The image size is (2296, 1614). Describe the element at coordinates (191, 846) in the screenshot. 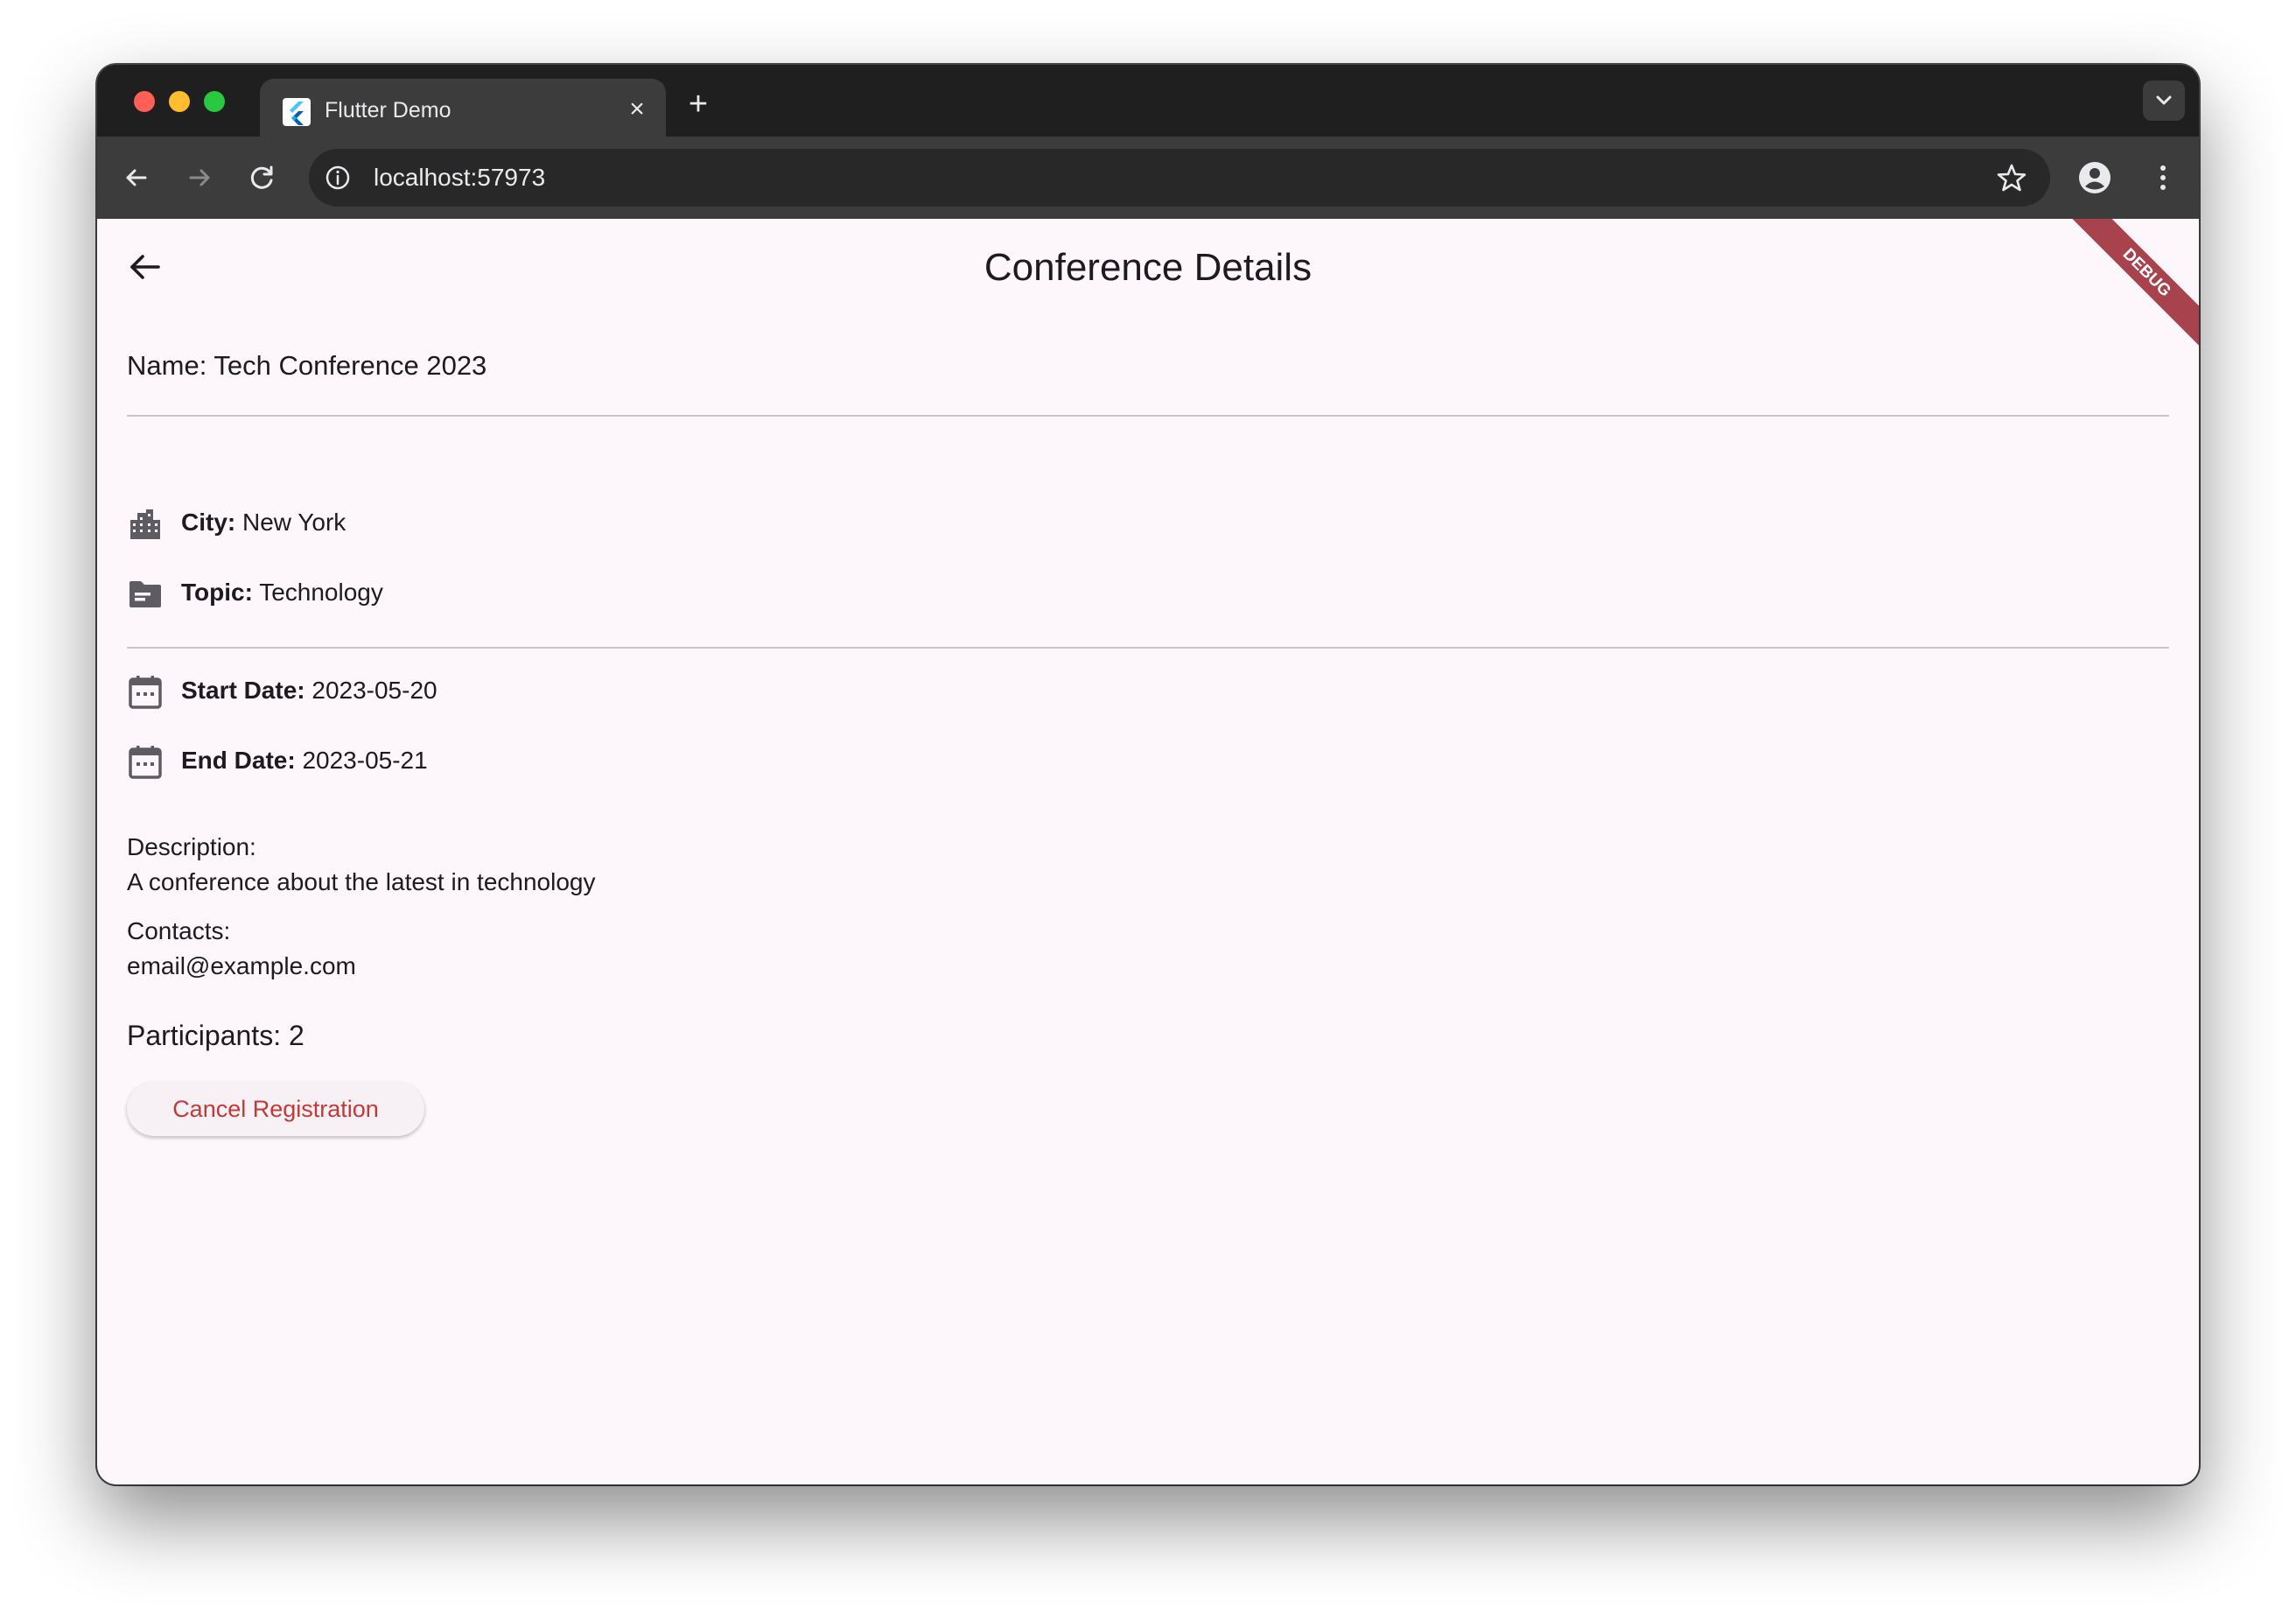

I see `description-label: Description:` at that location.